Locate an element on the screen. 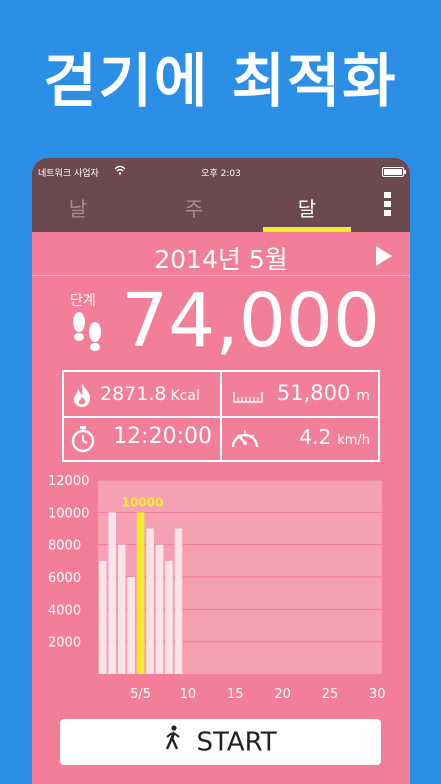 This screenshot has height=784, width=441. battery-icon is located at coordinates (394, 172).